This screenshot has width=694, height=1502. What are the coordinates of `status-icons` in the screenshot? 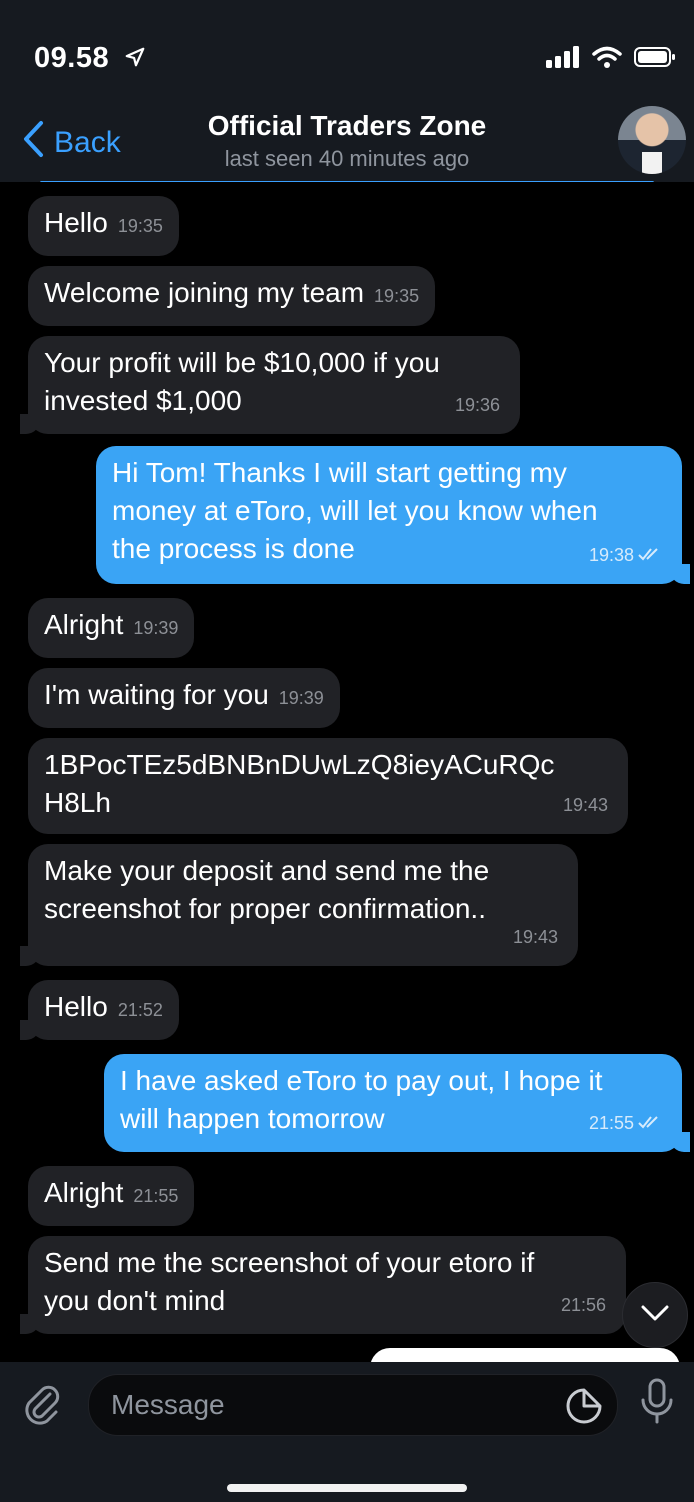 It's located at (611, 59).